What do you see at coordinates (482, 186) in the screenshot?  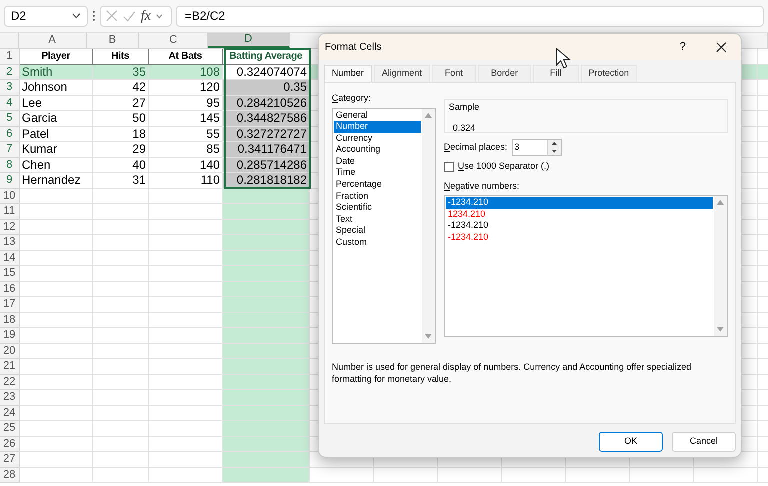 I see `negative-numbers-label: Negative numbers:` at bounding box center [482, 186].